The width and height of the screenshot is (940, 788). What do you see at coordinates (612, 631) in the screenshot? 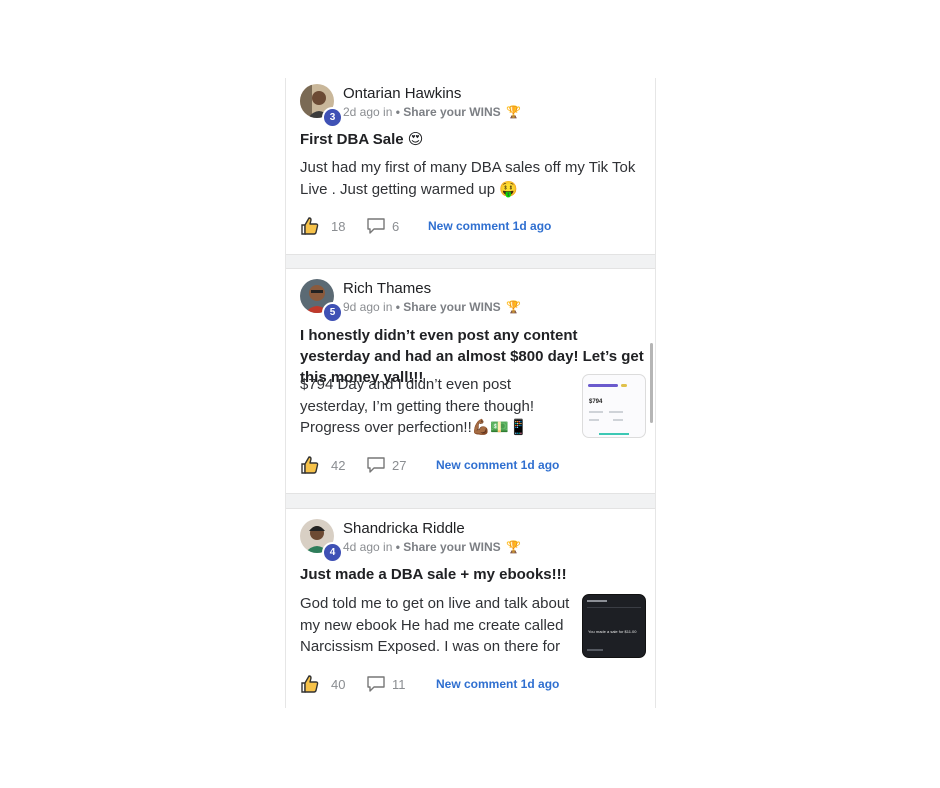
I see `thumbnail-text: You made a sale for $11.00` at bounding box center [612, 631].